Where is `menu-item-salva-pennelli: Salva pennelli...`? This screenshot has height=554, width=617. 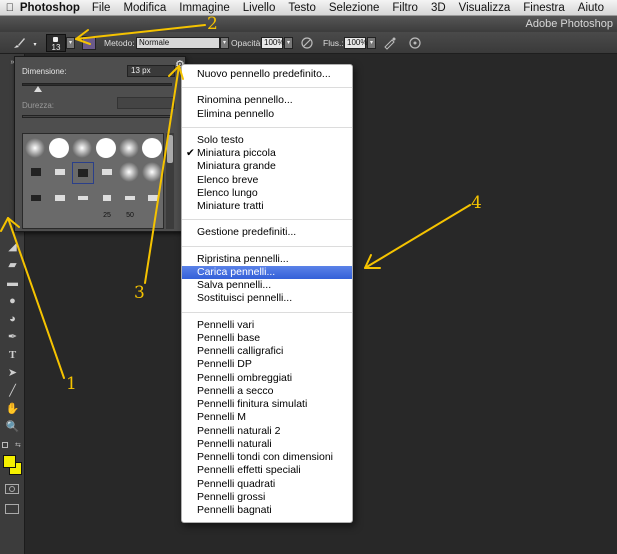 menu-item-salva-pennelli: Salva pennelli... is located at coordinates (267, 285).